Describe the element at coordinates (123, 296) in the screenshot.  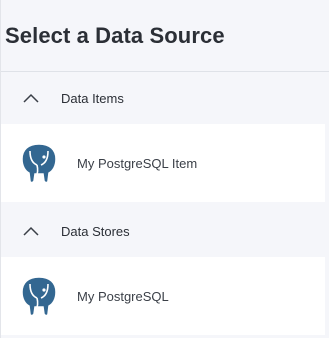
I see `data-source-item-label: My PostgreSQL` at that location.